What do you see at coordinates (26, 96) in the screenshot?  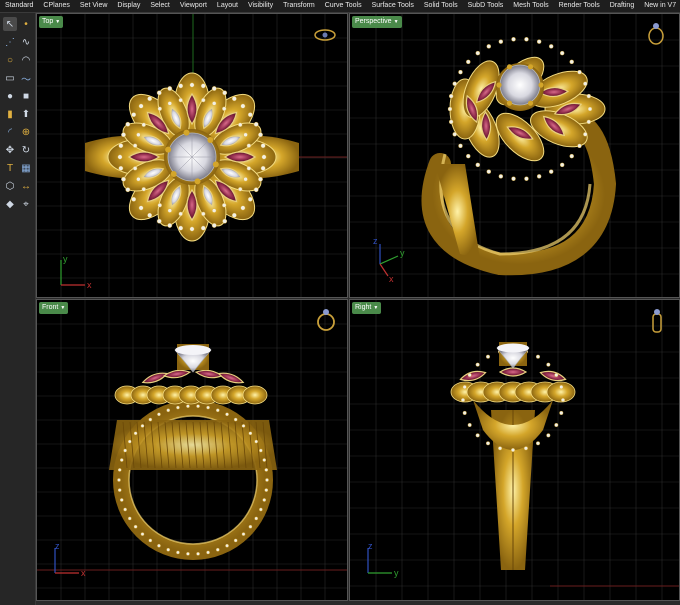 I see `box-icon: ■` at bounding box center [26, 96].